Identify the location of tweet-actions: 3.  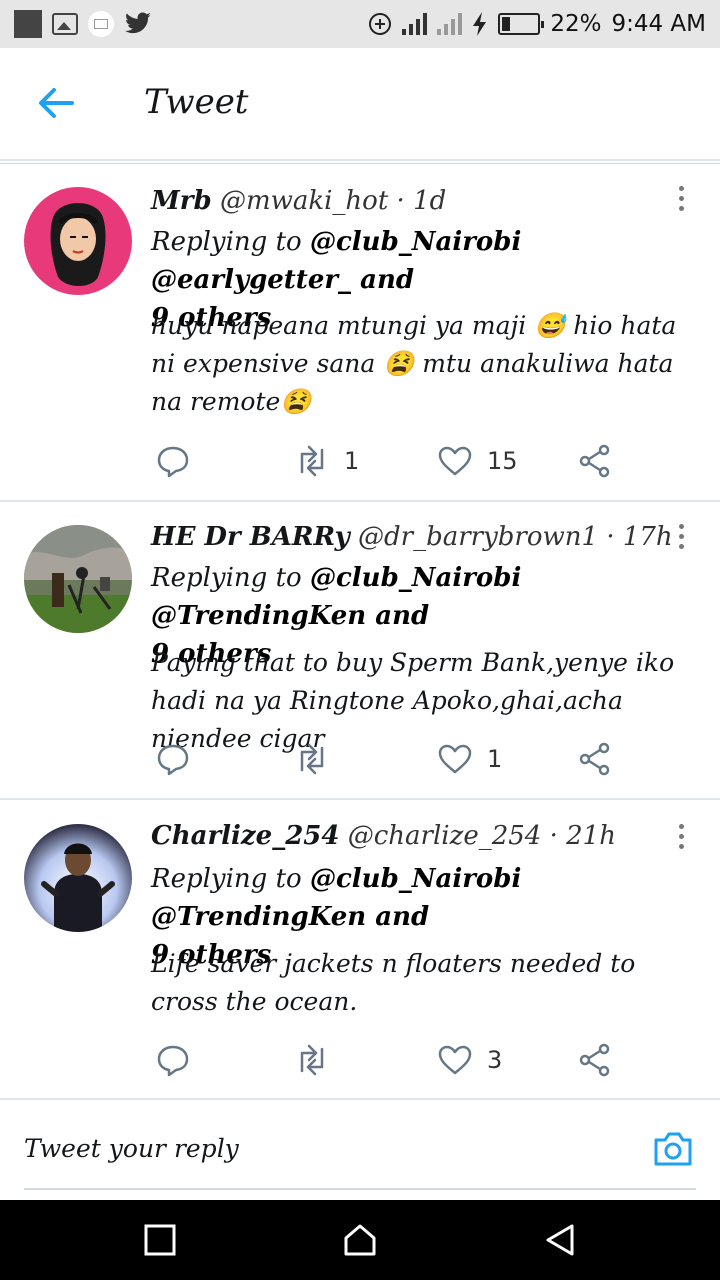
(391, 1060).